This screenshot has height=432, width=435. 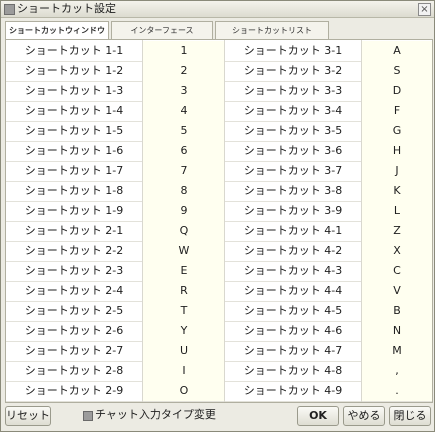 What do you see at coordinates (74, 370) in the screenshot?
I see `shortcut-label-left: ショートカット 2-8` at bounding box center [74, 370].